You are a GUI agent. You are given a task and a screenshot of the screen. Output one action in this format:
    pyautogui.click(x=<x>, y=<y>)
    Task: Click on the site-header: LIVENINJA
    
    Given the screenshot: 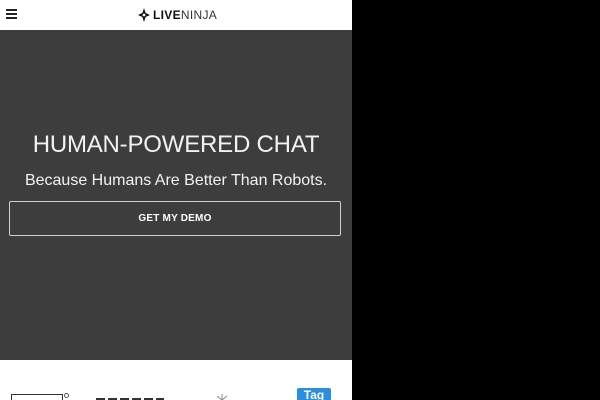 What is the action you would take?
    pyautogui.click(x=176, y=15)
    